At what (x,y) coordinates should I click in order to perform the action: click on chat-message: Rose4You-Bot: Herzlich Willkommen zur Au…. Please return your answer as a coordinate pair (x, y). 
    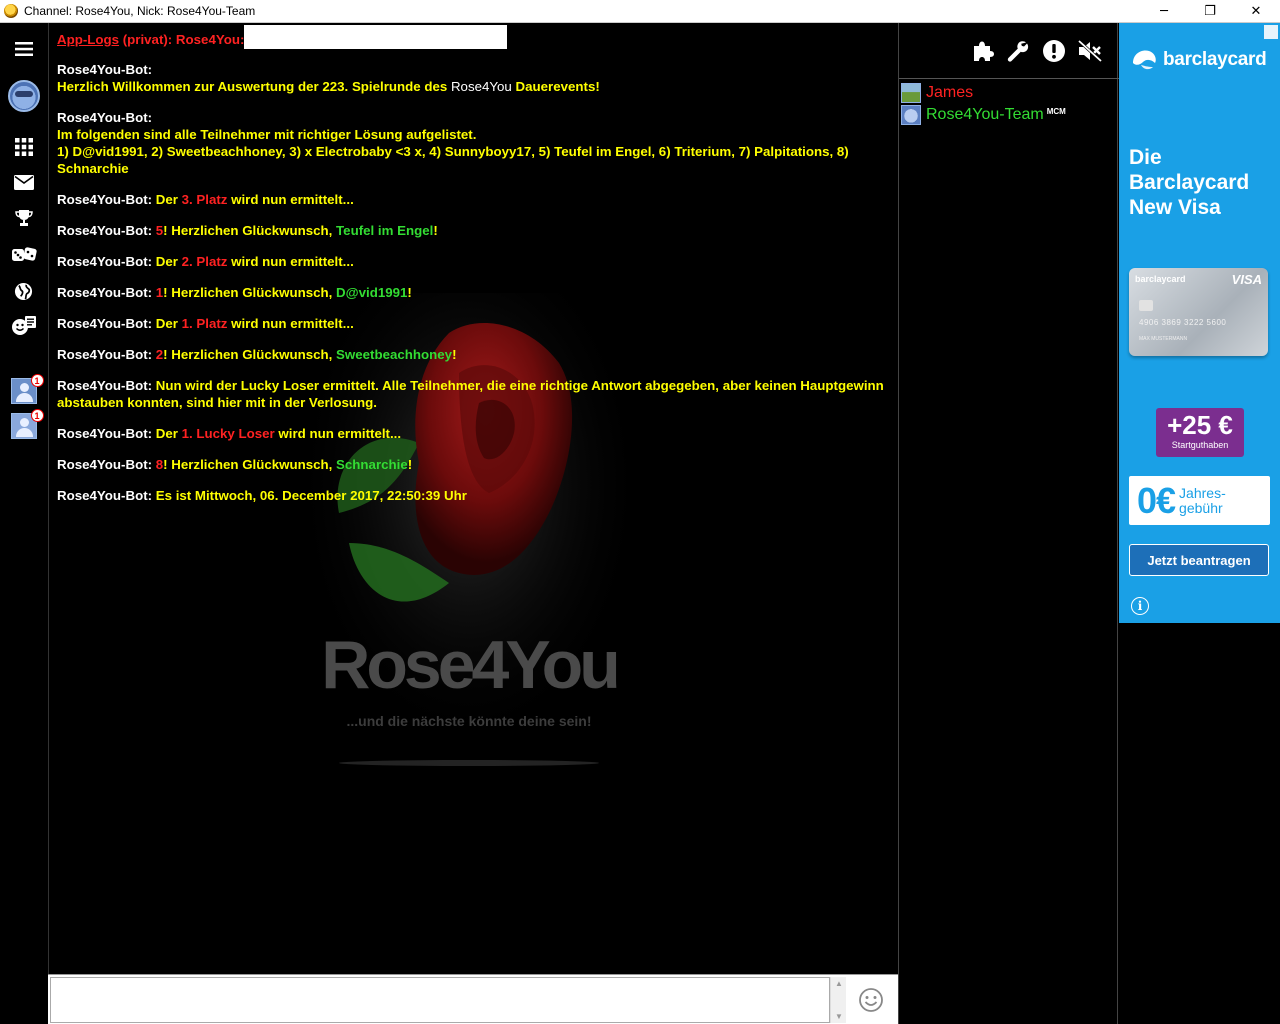
    Looking at the image, I should click on (472, 78).